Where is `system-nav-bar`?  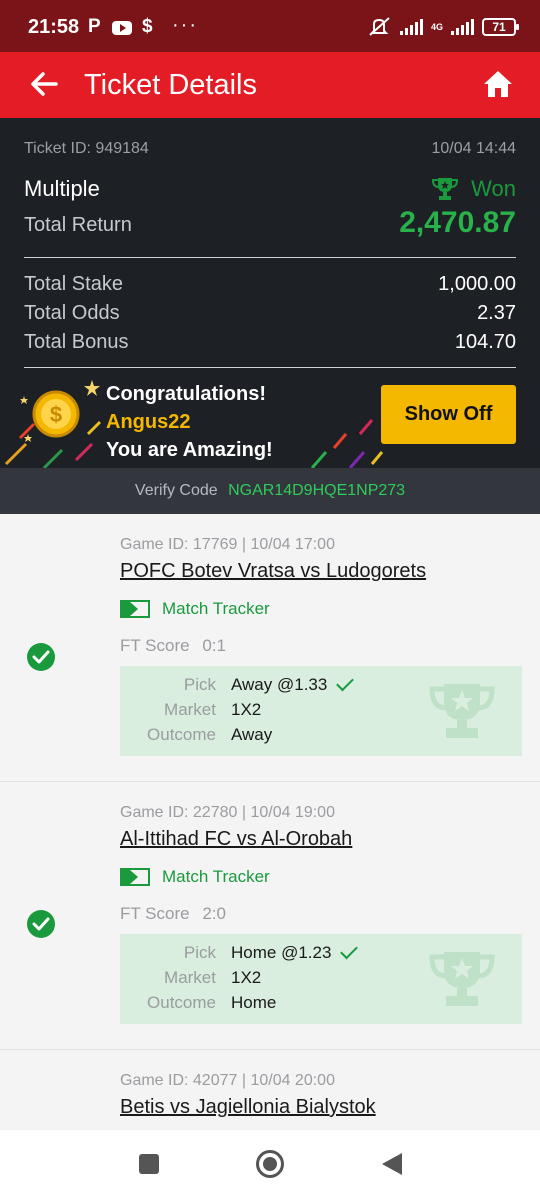 system-nav-bar is located at coordinates (270, 1165).